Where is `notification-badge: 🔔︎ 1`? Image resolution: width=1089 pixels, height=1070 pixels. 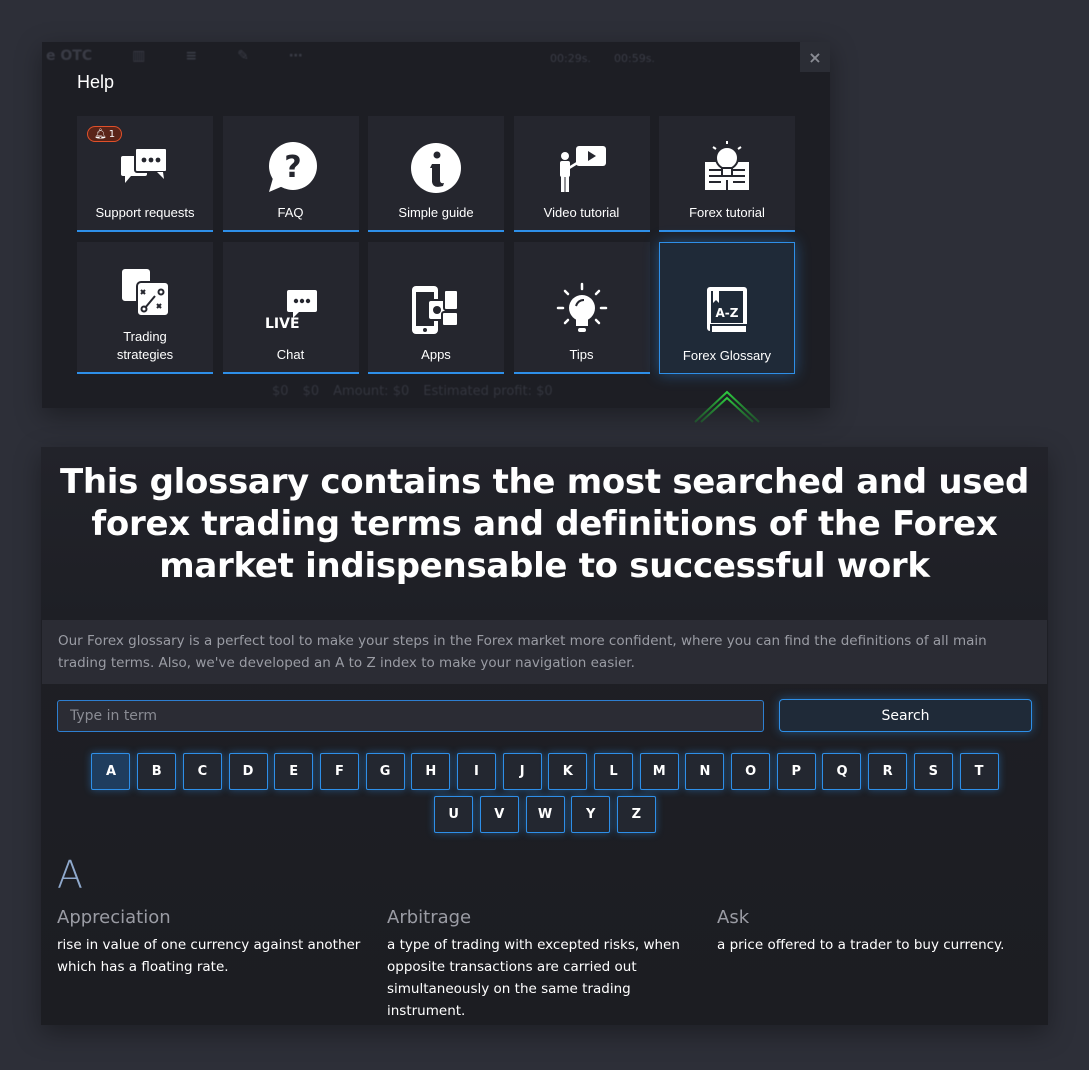 notification-badge: 🔔︎ 1 is located at coordinates (105, 134).